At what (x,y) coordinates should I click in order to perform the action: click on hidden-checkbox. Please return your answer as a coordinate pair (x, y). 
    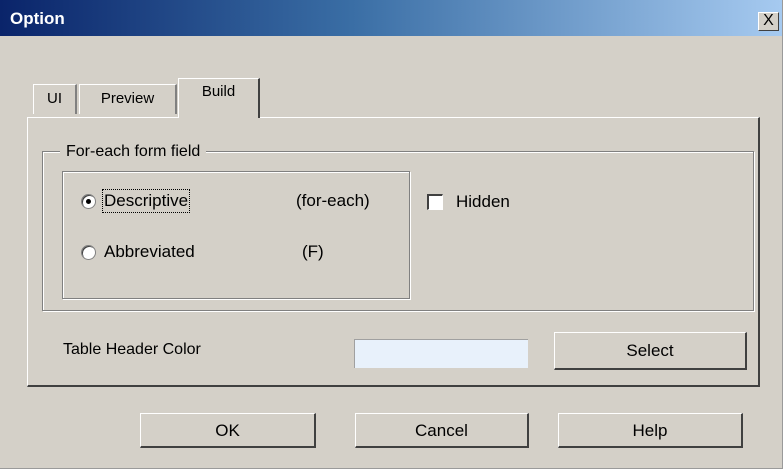
    Looking at the image, I should click on (435, 202).